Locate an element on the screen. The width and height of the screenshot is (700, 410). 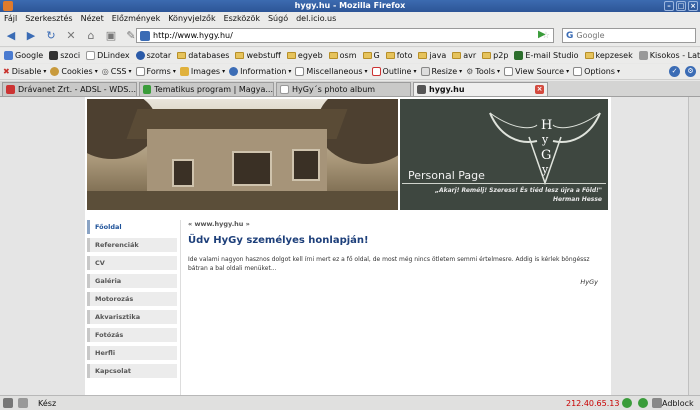
search-box: G is located at coordinates (629, 35).